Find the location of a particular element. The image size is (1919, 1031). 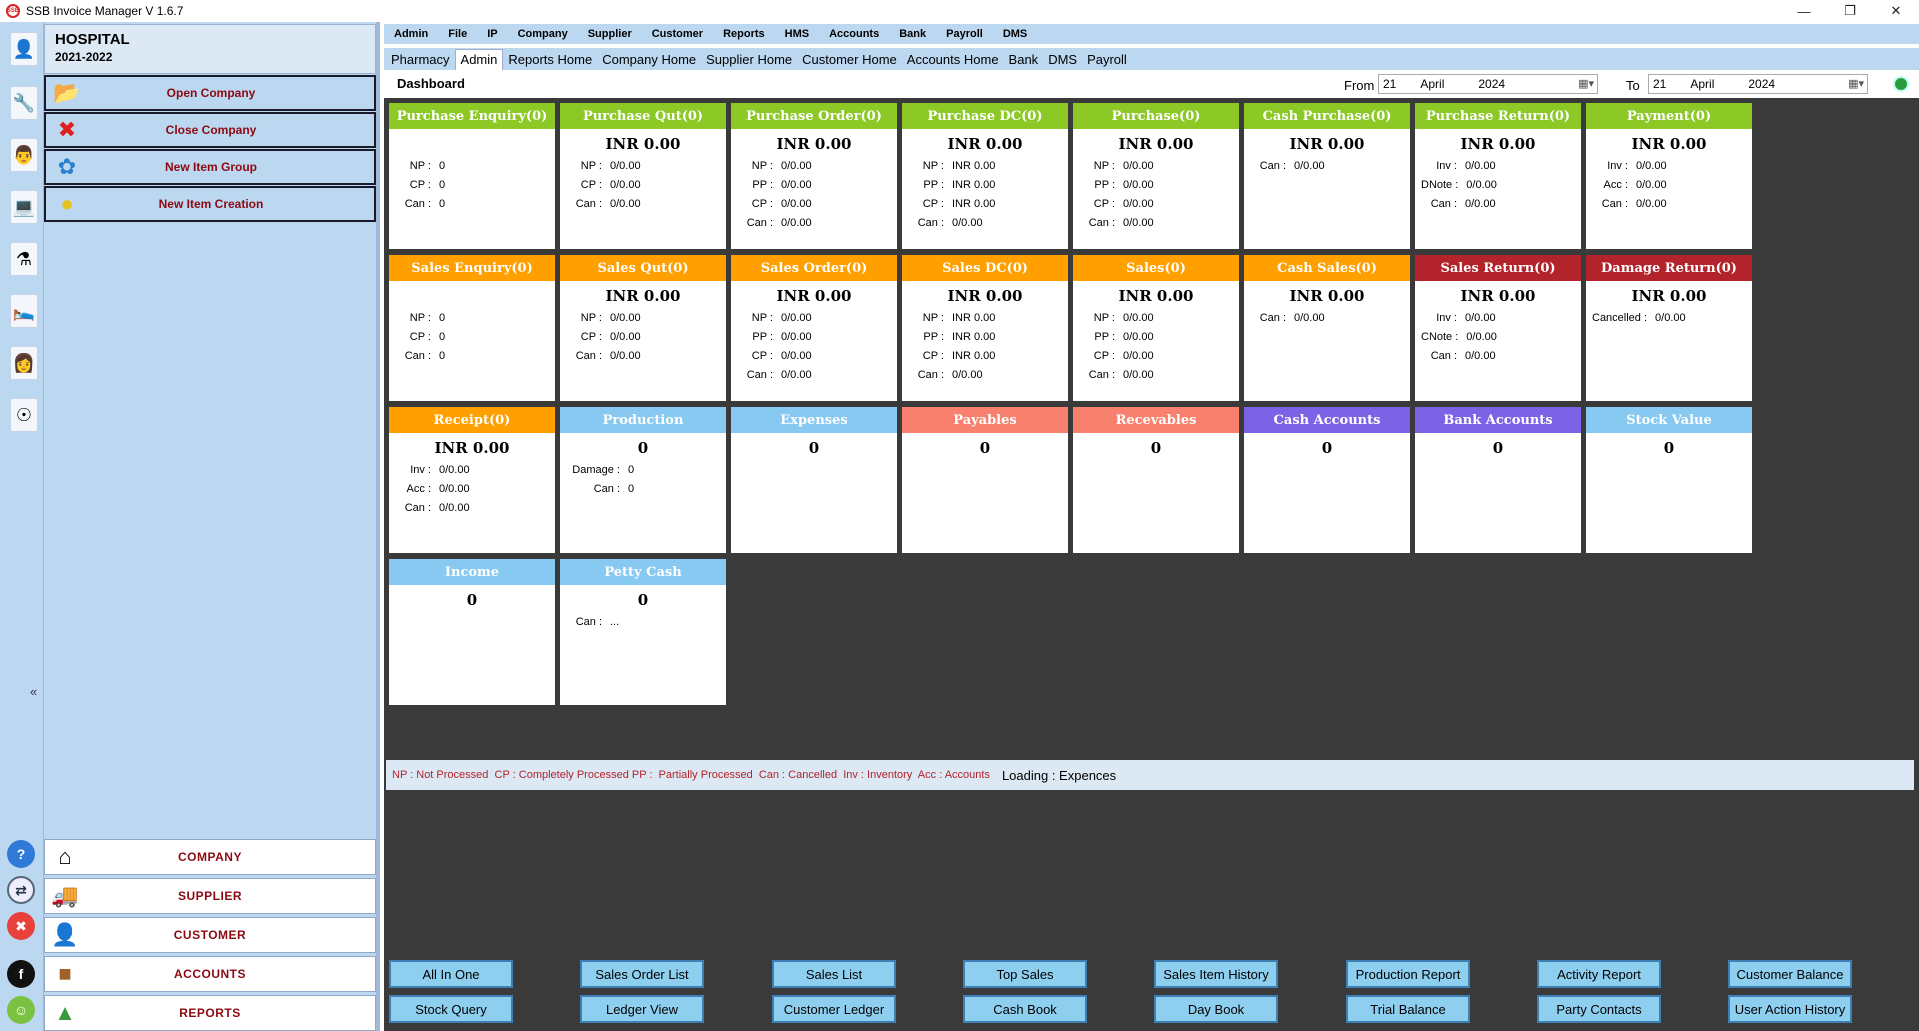

tab-payroll: Payroll is located at coordinates (1107, 60).